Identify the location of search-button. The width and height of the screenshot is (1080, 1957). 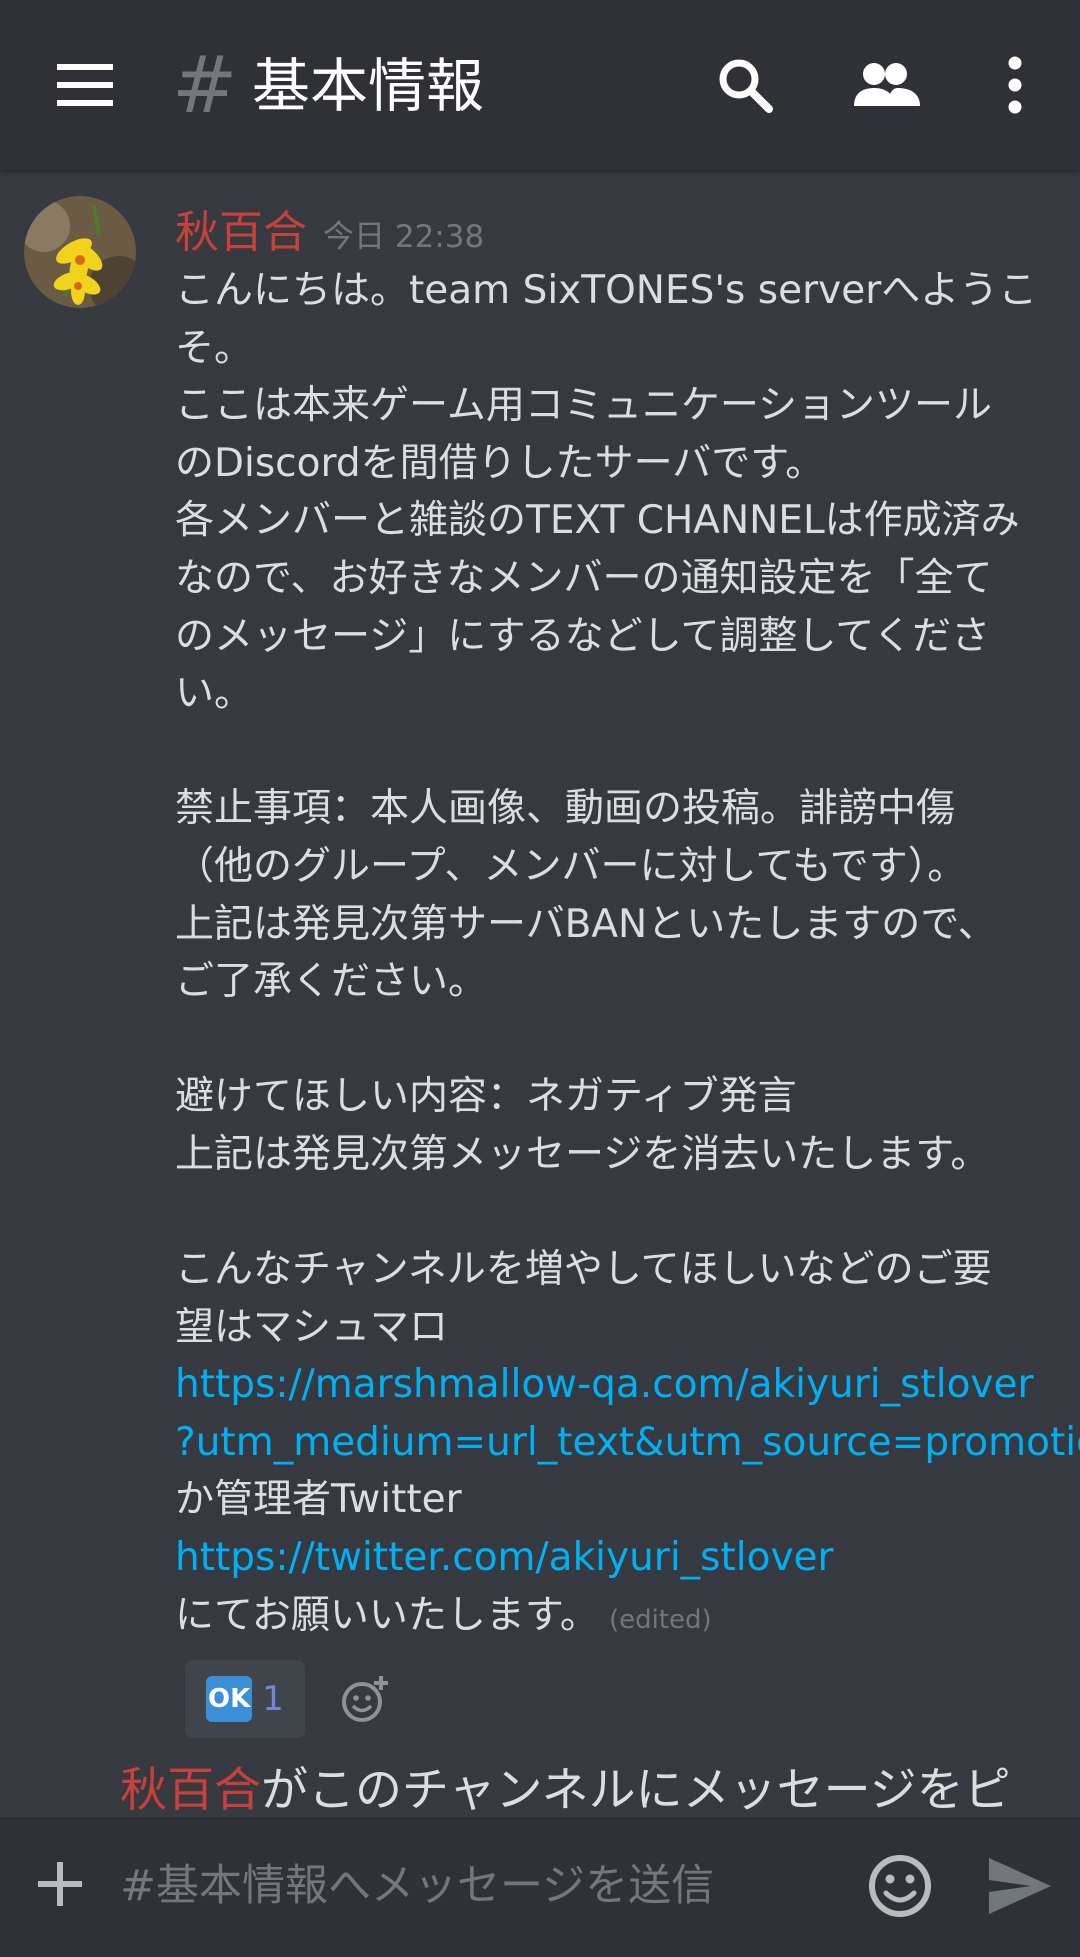
(745, 85).